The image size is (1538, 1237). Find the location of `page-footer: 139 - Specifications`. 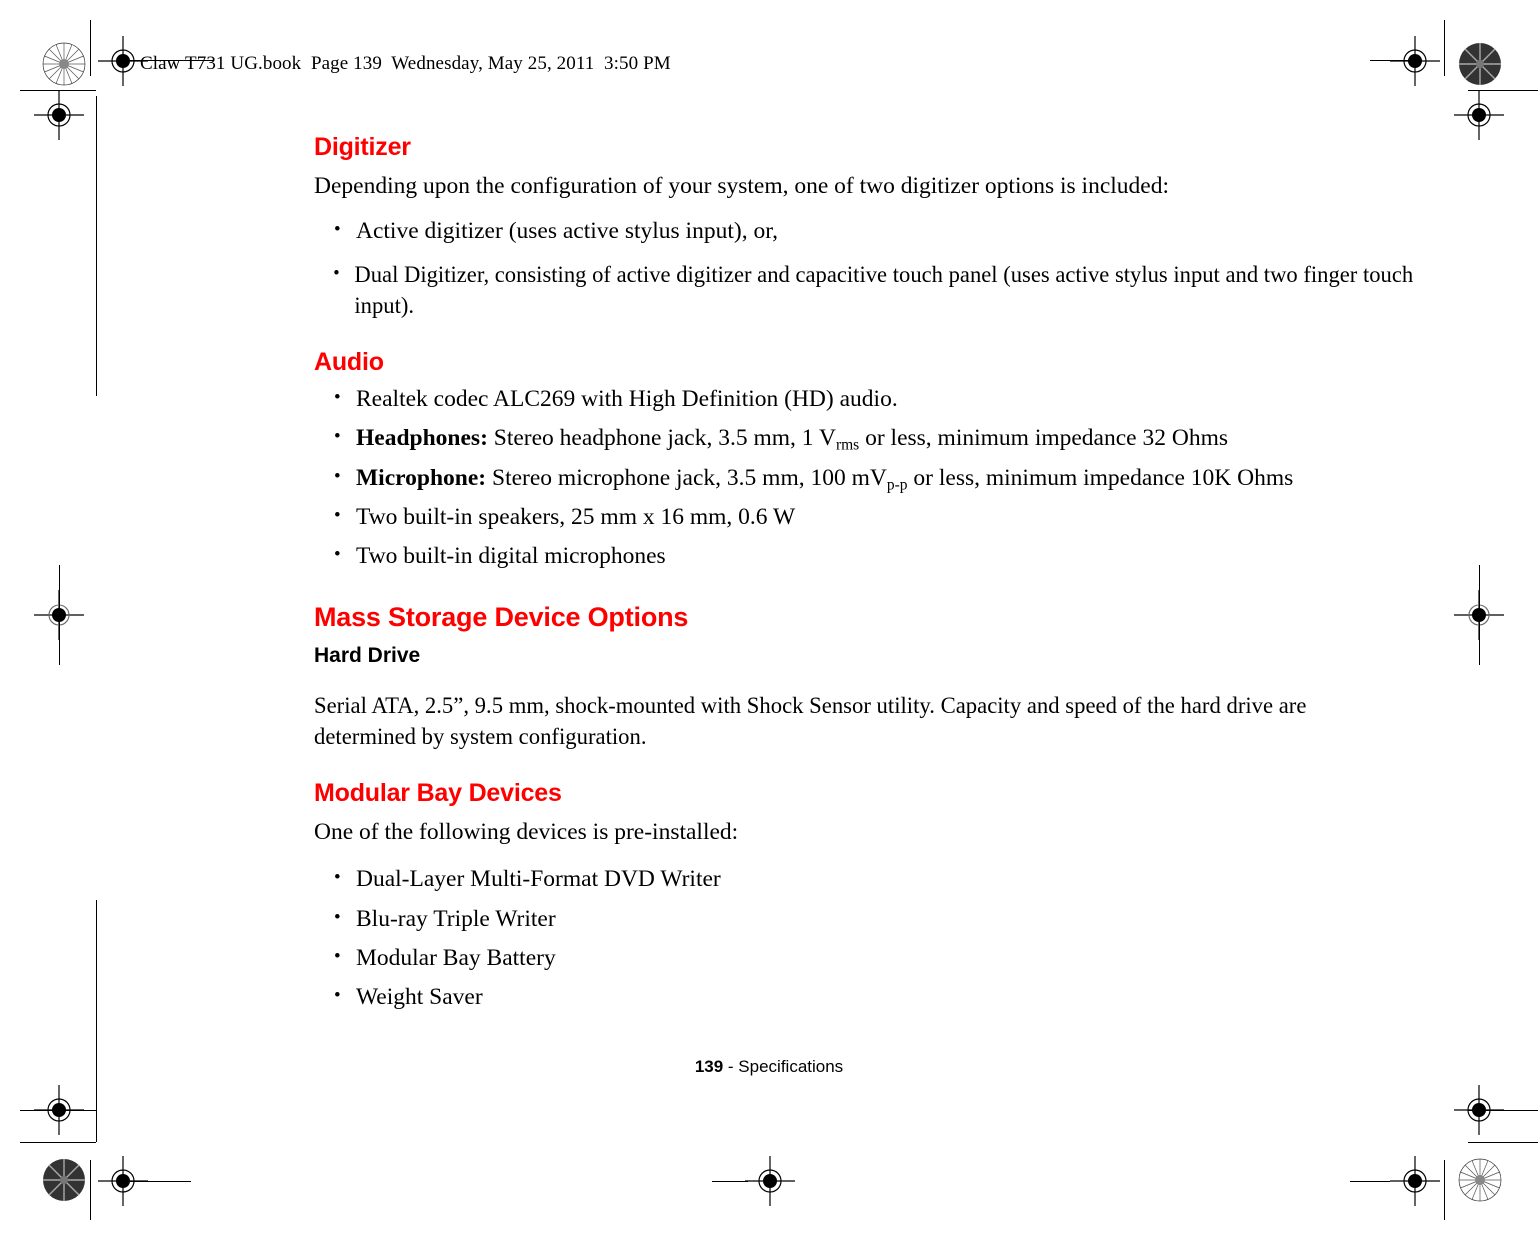

page-footer: 139 - Specifications is located at coordinates (769, 1067).